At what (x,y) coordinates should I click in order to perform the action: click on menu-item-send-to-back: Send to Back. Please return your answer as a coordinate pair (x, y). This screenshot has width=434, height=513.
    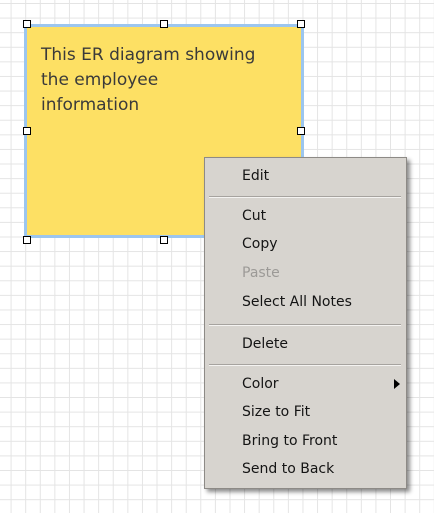
    Looking at the image, I should click on (305, 469).